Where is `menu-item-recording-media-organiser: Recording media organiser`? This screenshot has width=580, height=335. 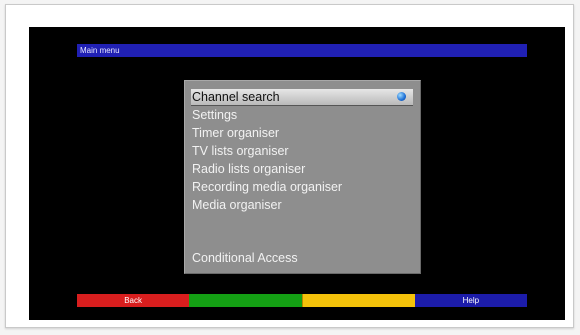
menu-item-recording-media-organiser: Recording media organiser is located at coordinates (302, 187).